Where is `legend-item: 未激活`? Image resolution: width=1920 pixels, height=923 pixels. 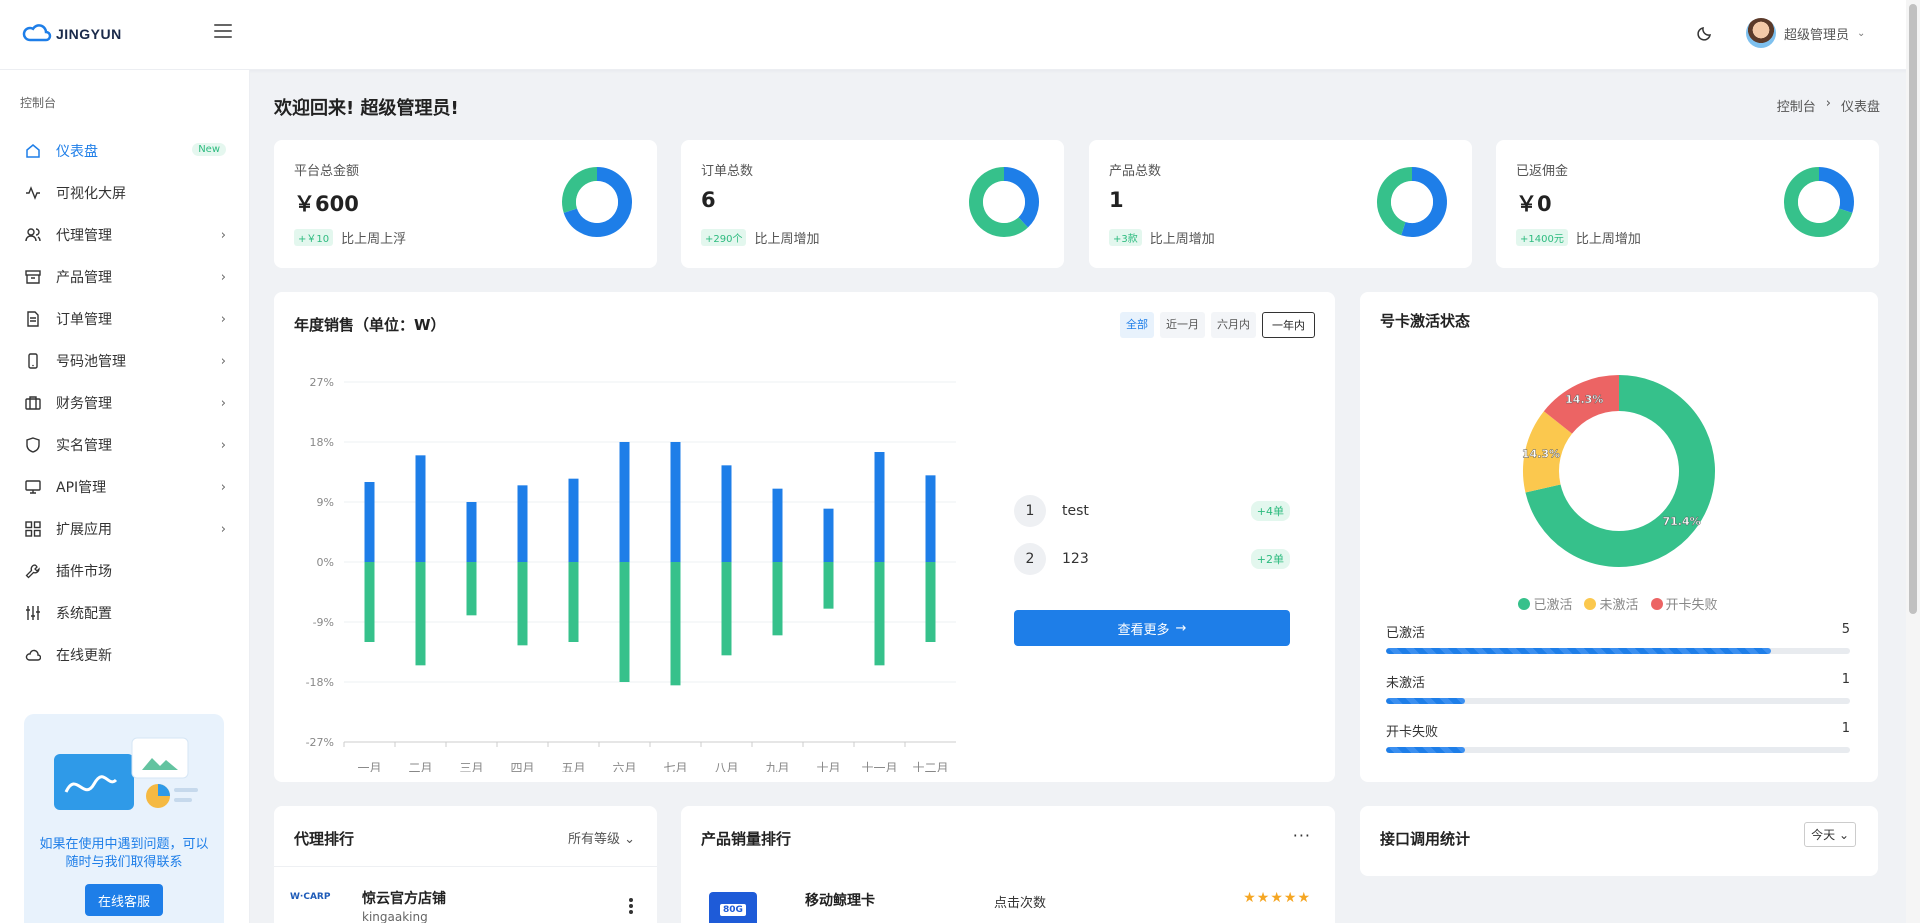 legend-item: 未激活 is located at coordinates (1611, 603).